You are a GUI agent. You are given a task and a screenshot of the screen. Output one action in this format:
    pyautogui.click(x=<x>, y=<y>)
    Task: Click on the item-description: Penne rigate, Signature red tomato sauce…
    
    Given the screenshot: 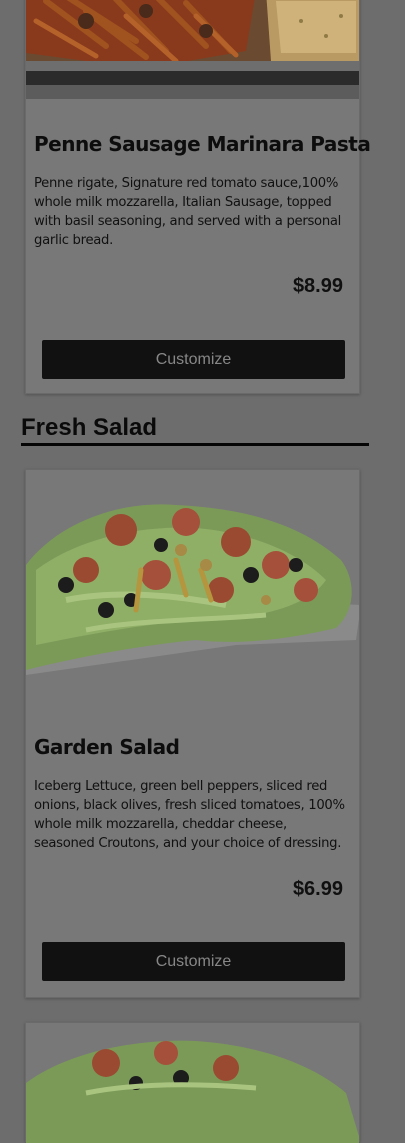 What is the action you would take?
    pyautogui.click(x=188, y=212)
    